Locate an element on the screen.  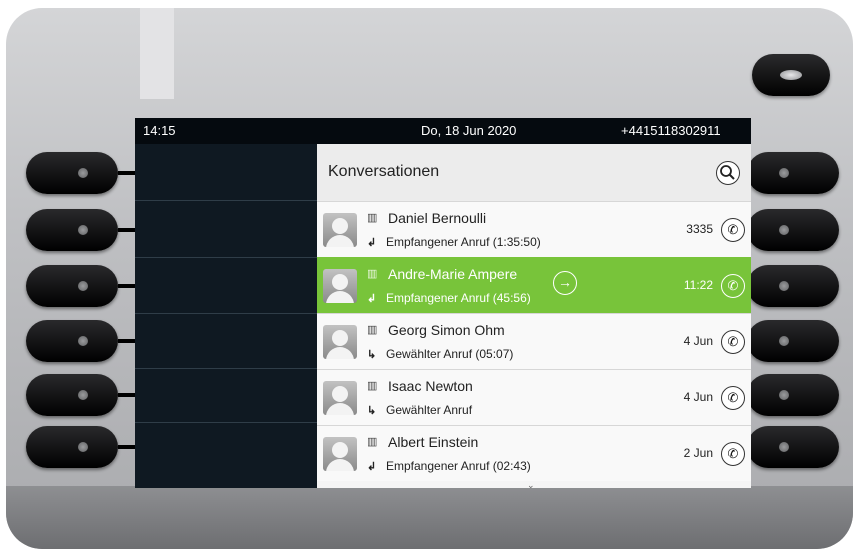
page-title: Konversationen is located at coordinates (384, 171).